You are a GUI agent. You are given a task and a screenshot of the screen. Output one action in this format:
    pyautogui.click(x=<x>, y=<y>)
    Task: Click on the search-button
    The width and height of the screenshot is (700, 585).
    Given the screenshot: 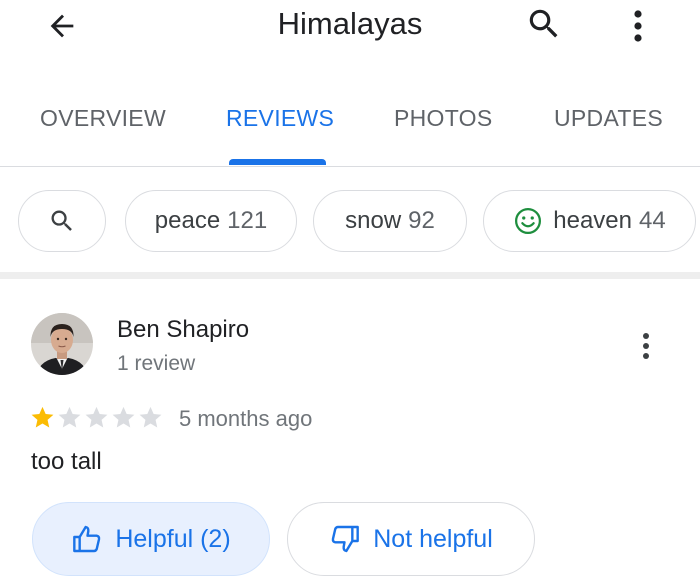 What is the action you would take?
    pyautogui.click(x=544, y=24)
    